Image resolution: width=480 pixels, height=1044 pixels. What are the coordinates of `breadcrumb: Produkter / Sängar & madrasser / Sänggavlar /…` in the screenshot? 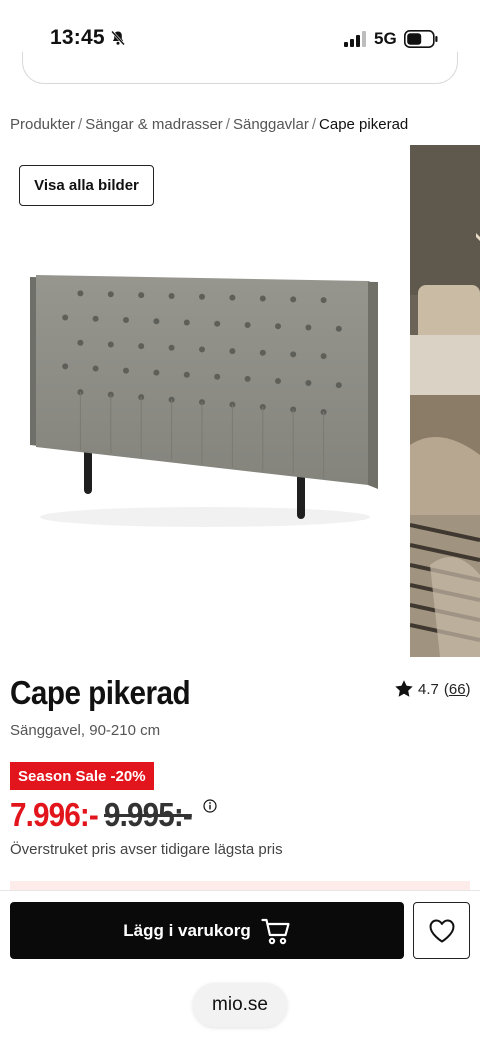 It's located at (209, 124).